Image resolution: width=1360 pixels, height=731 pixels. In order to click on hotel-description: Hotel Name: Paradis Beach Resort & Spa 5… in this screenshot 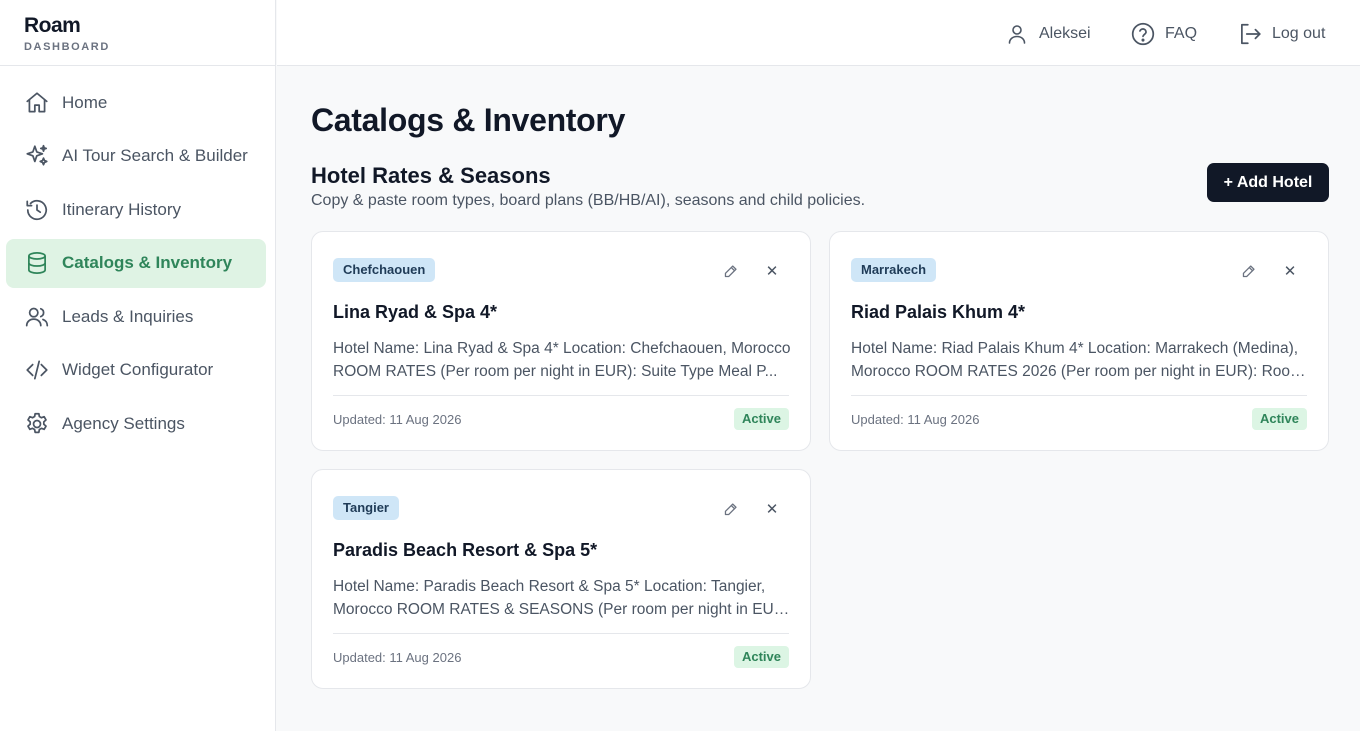, I will do `click(562, 598)`.